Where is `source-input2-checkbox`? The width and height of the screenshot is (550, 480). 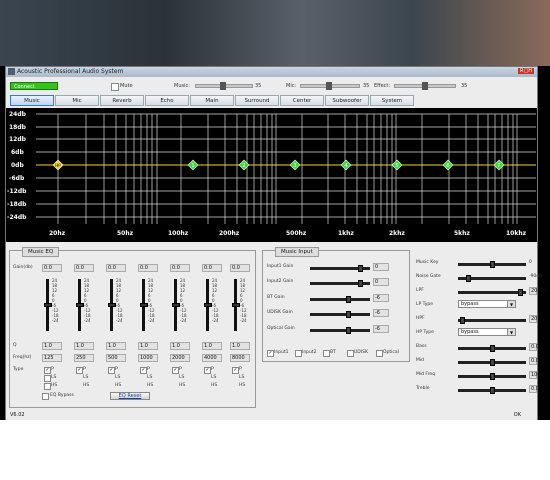 source-input2-checkbox is located at coordinates (298, 353).